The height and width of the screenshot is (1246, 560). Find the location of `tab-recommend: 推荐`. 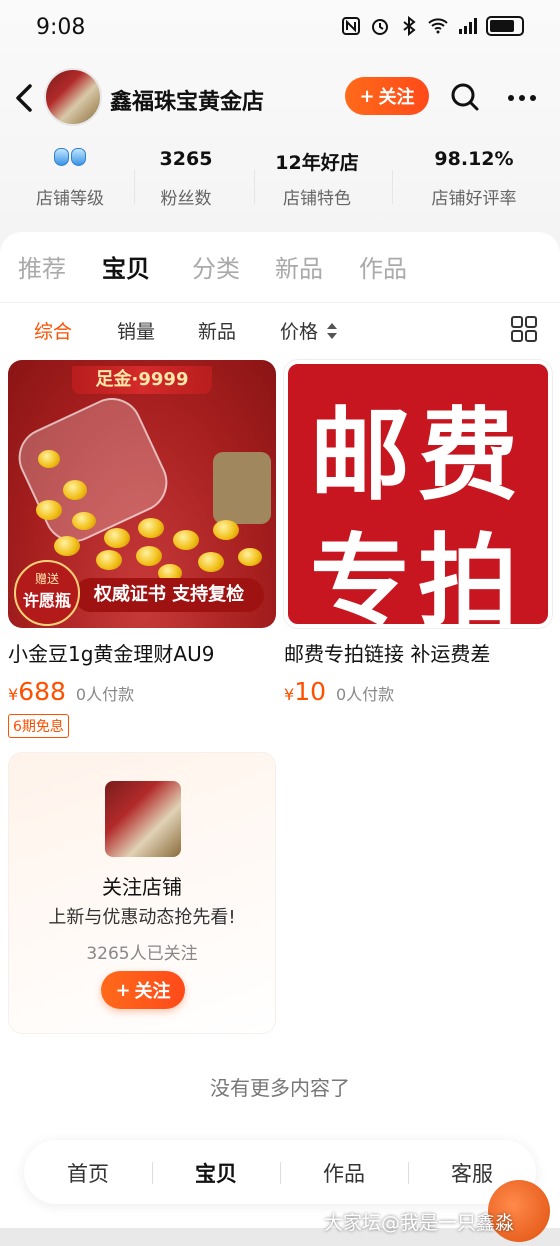

tab-recommend: 推荐 is located at coordinates (42, 266).